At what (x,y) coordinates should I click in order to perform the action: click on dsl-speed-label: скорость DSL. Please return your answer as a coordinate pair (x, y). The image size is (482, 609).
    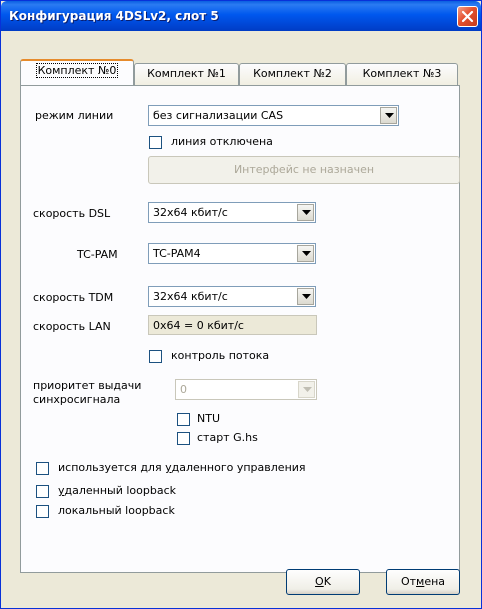
    Looking at the image, I should click on (72, 213).